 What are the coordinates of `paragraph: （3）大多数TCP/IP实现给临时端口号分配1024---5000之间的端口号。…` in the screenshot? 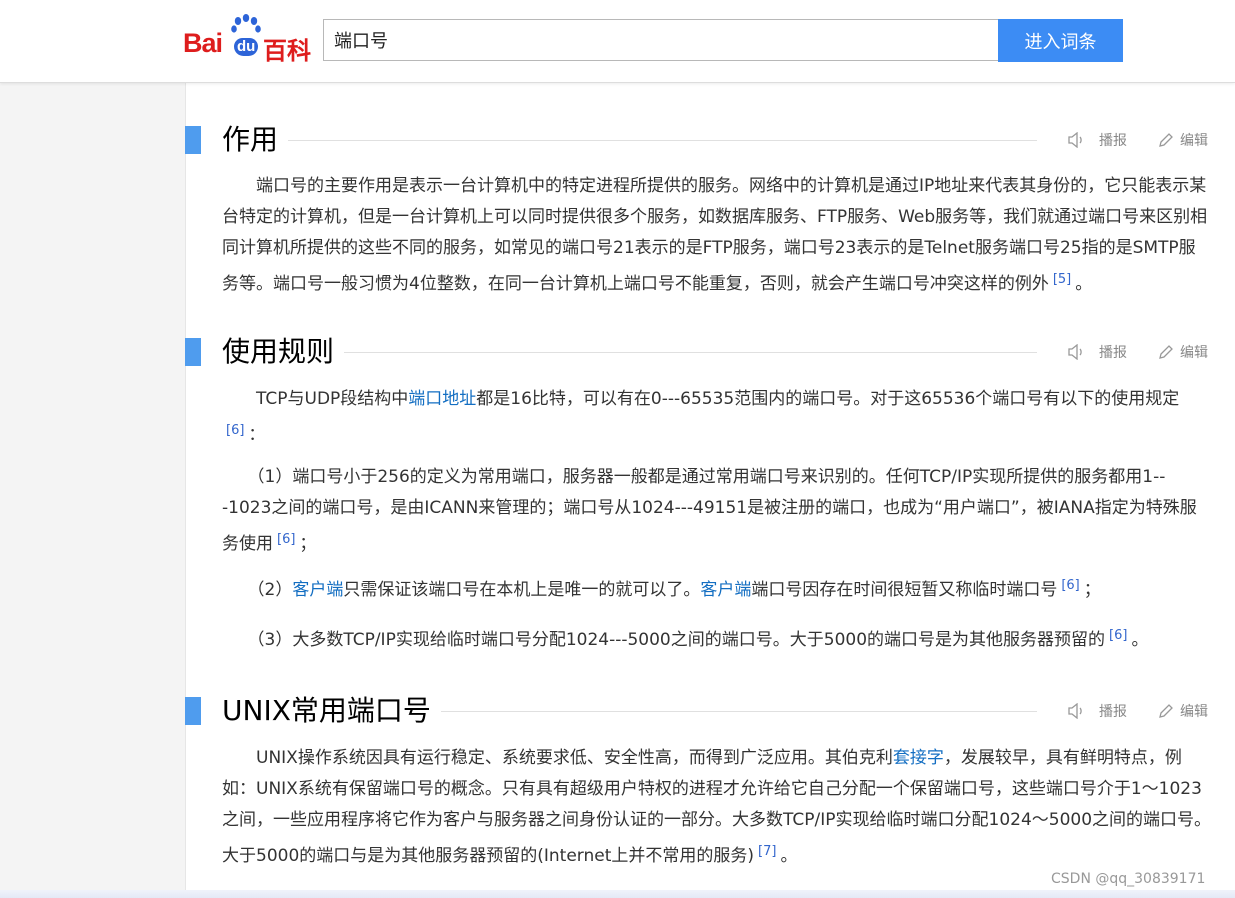 It's located at (717, 638).